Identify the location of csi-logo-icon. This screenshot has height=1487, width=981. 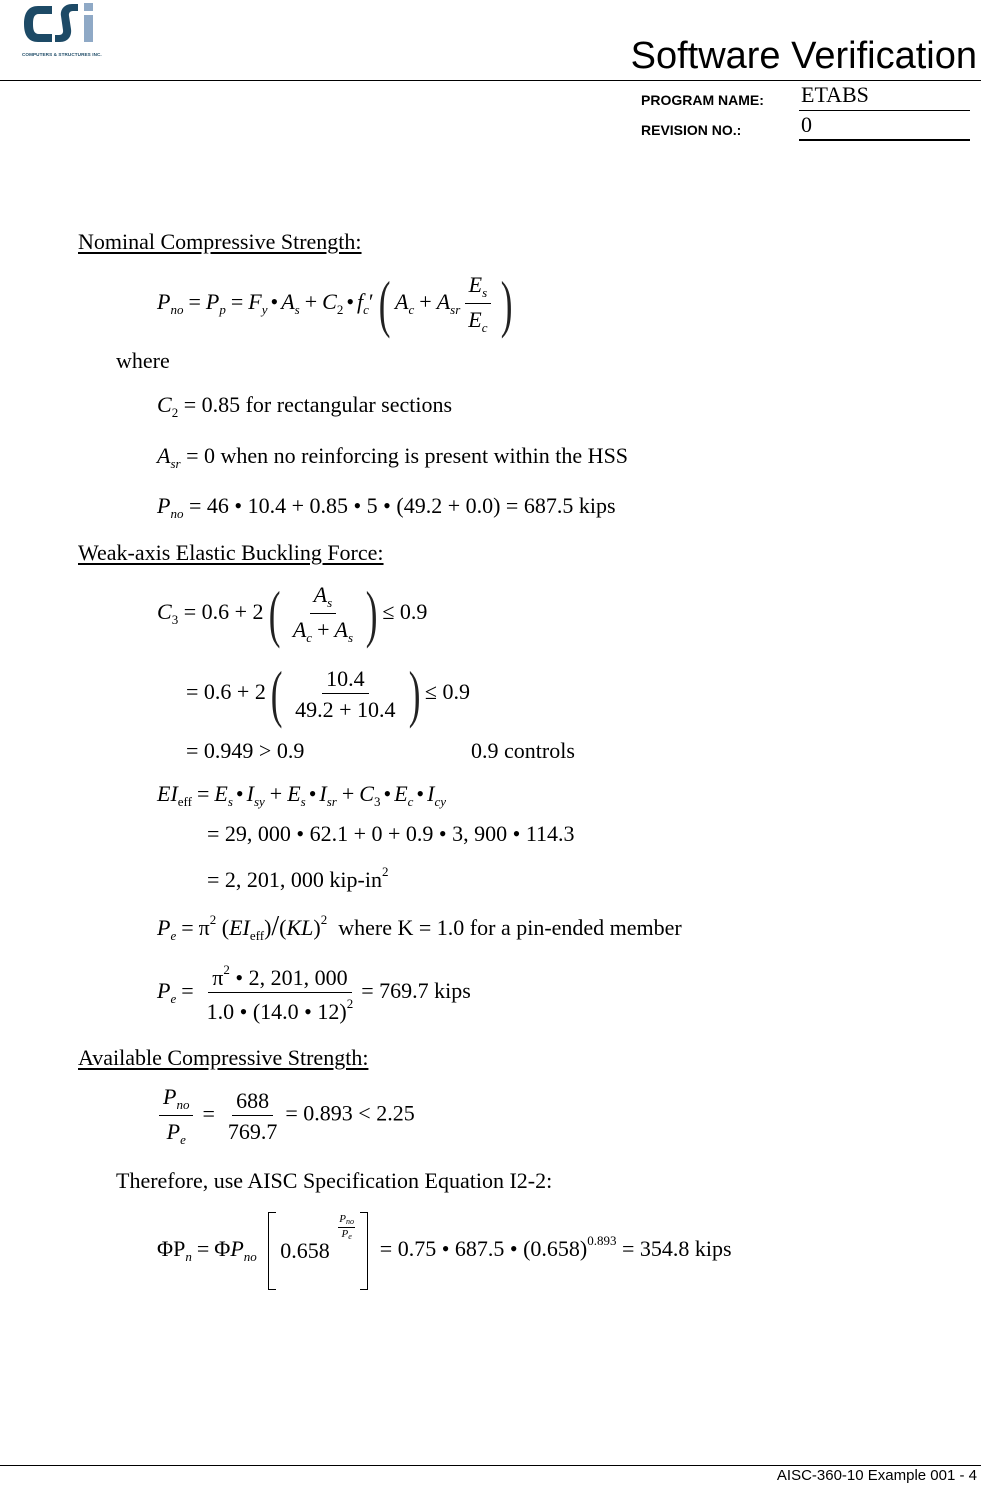
(58, 22).